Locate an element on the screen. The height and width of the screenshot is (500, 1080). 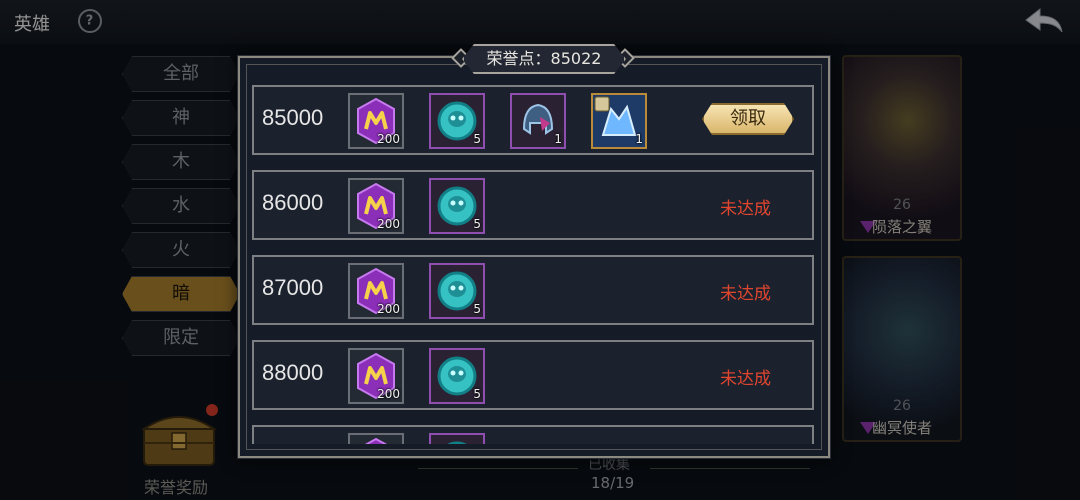
reward-row: 87000 200 5 未达成 is located at coordinates (533, 290).